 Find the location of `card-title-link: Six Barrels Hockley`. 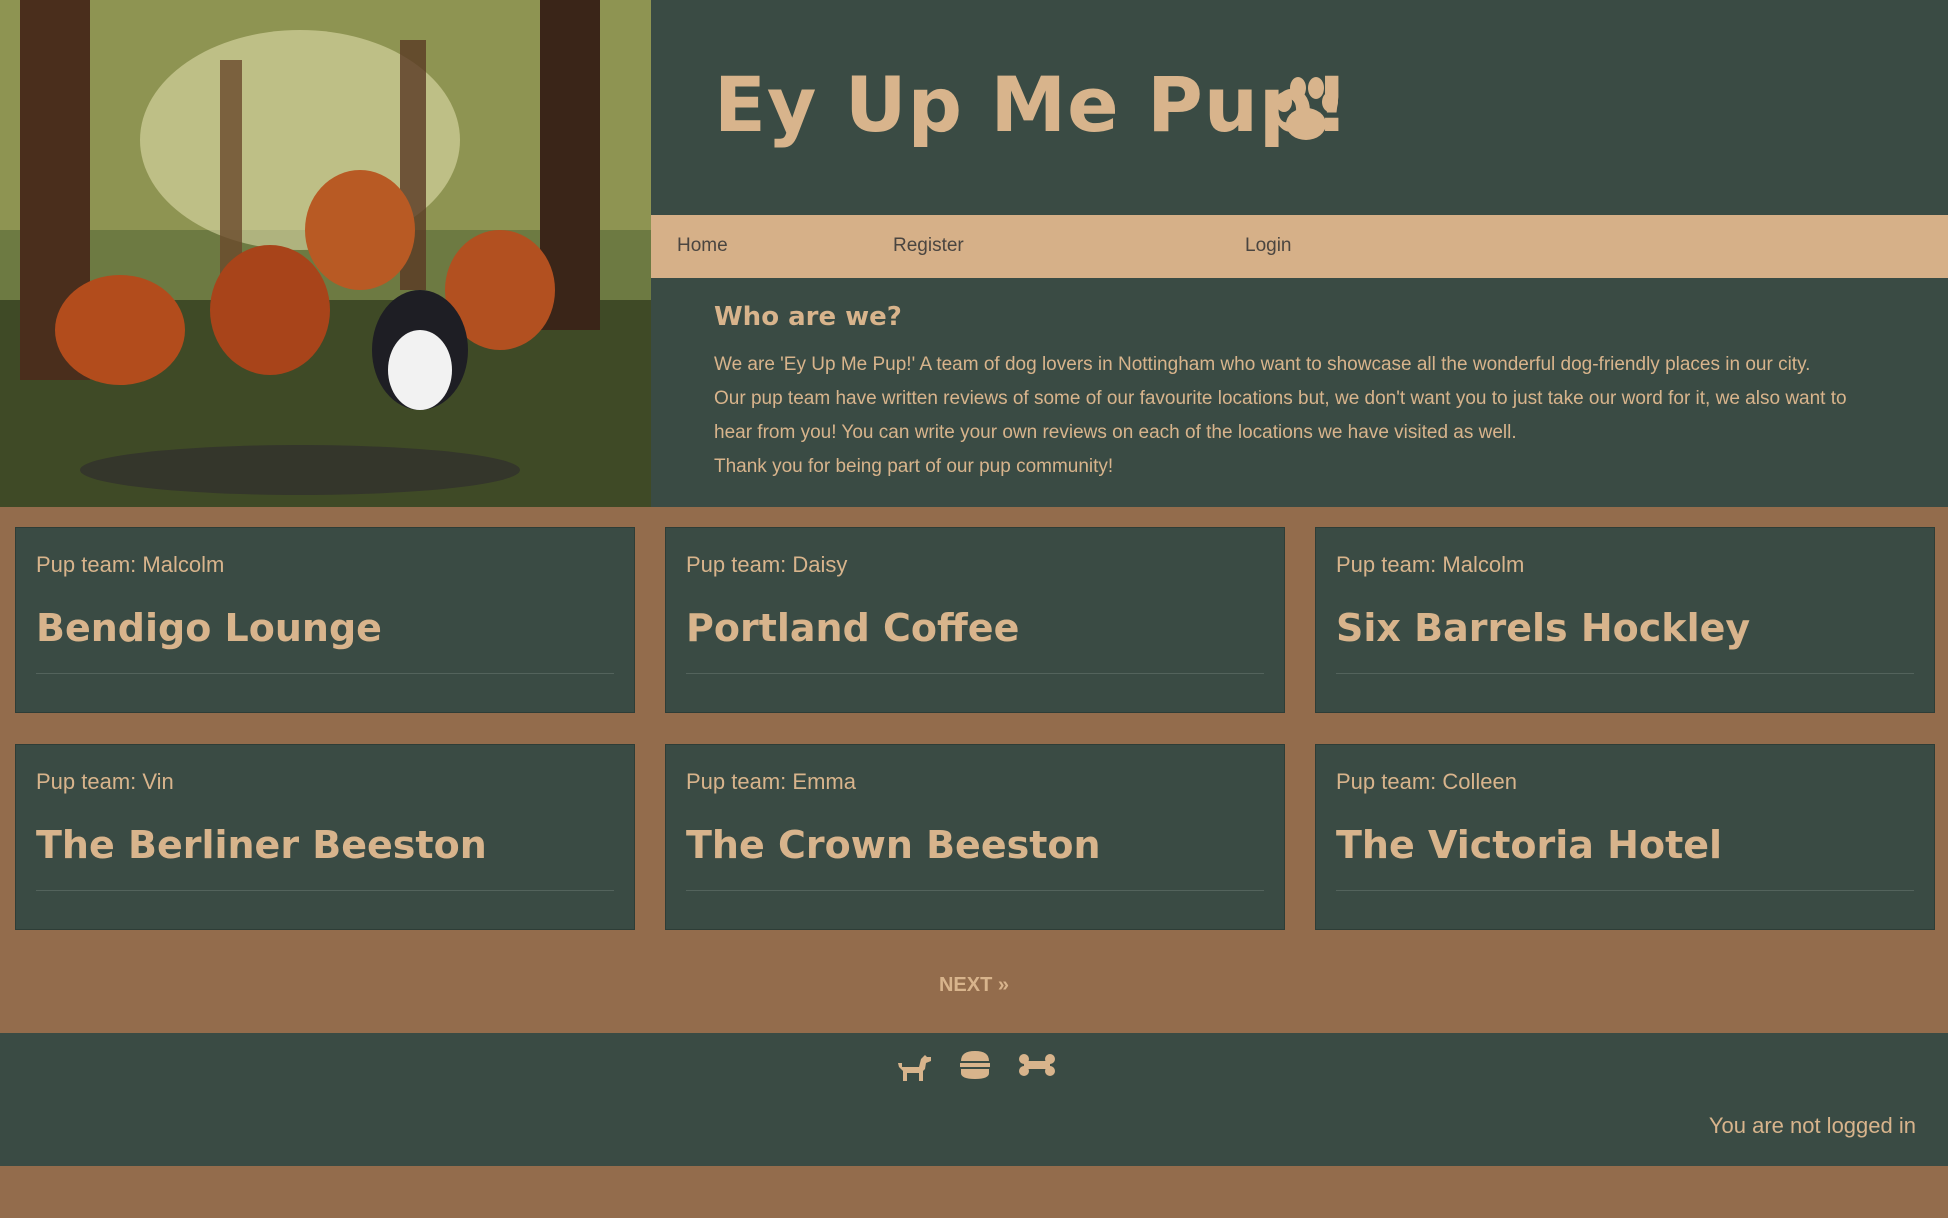

card-title-link: Six Barrels Hockley is located at coordinates (1543, 628).